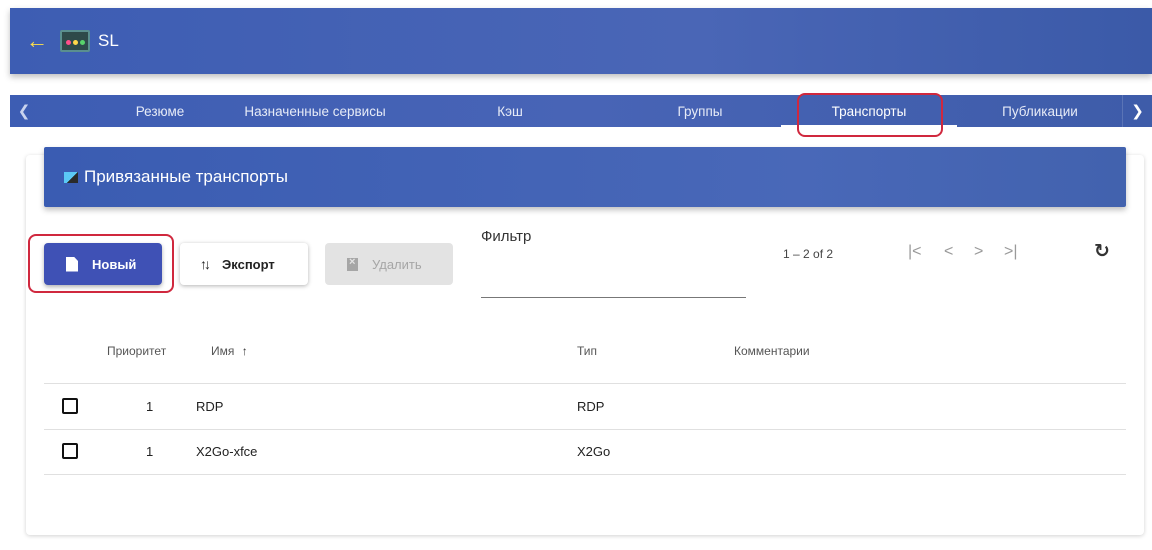 This screenshot has width=1152, height=550. I want to click on new-button: Новый, so click(103, 264).